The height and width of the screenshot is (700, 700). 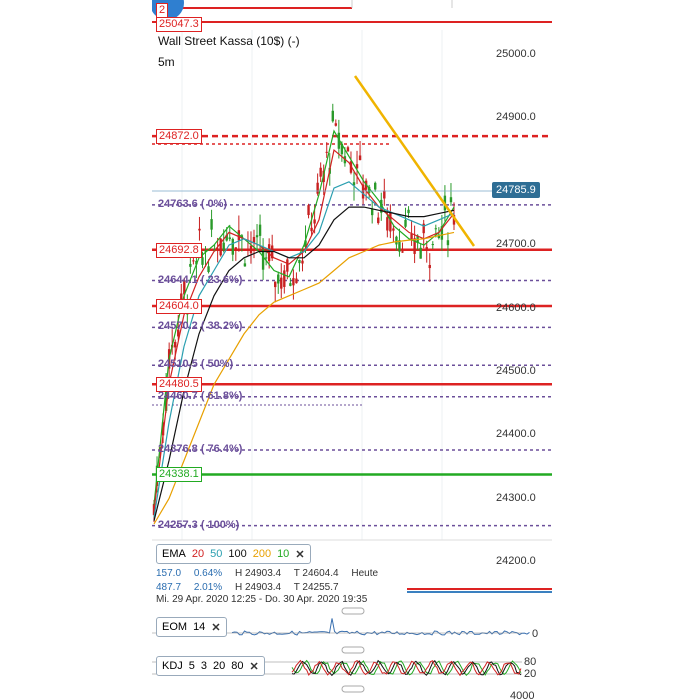 What do you see at coordinates (535, 634) in the screenshot?
I see `eom-zero-label: 0` at bounding box center [535, 634].